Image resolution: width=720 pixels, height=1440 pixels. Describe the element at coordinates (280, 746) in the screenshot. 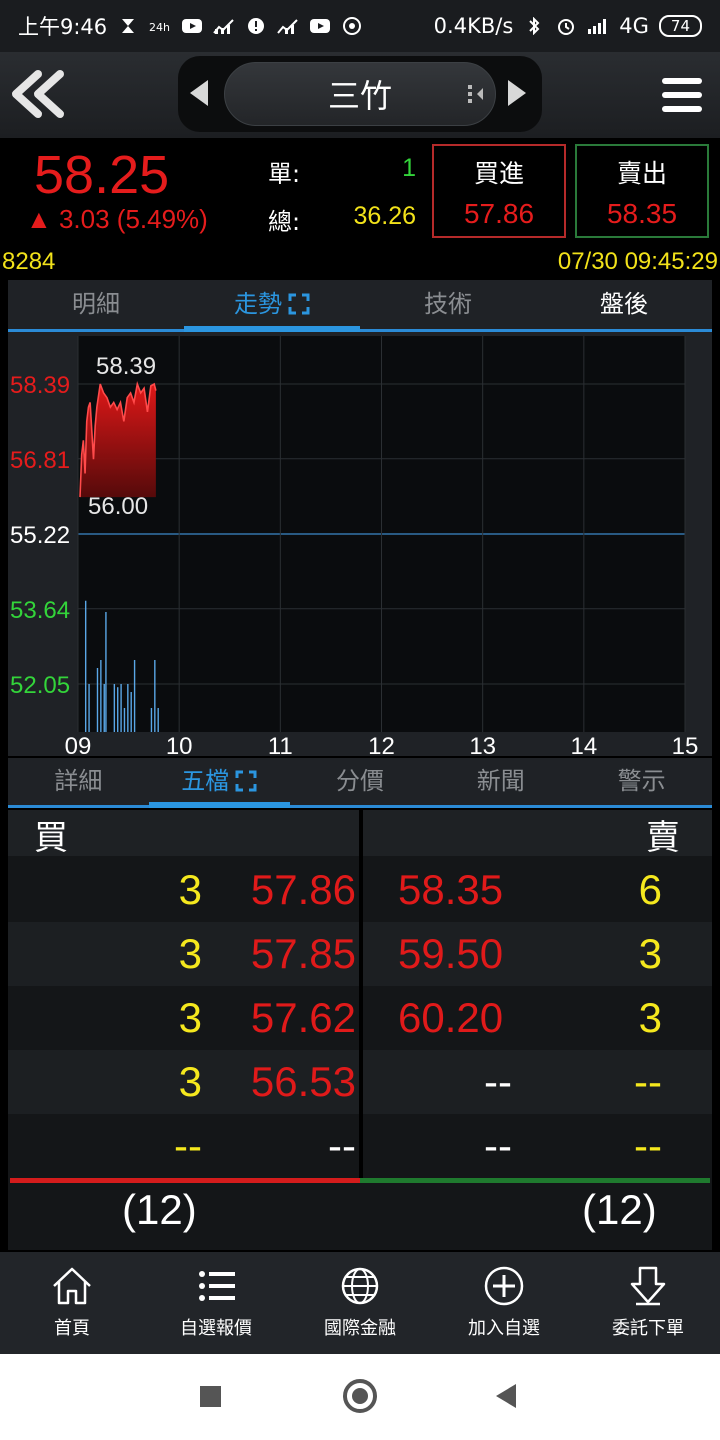

I see `x-tick-label: 11` at that location.